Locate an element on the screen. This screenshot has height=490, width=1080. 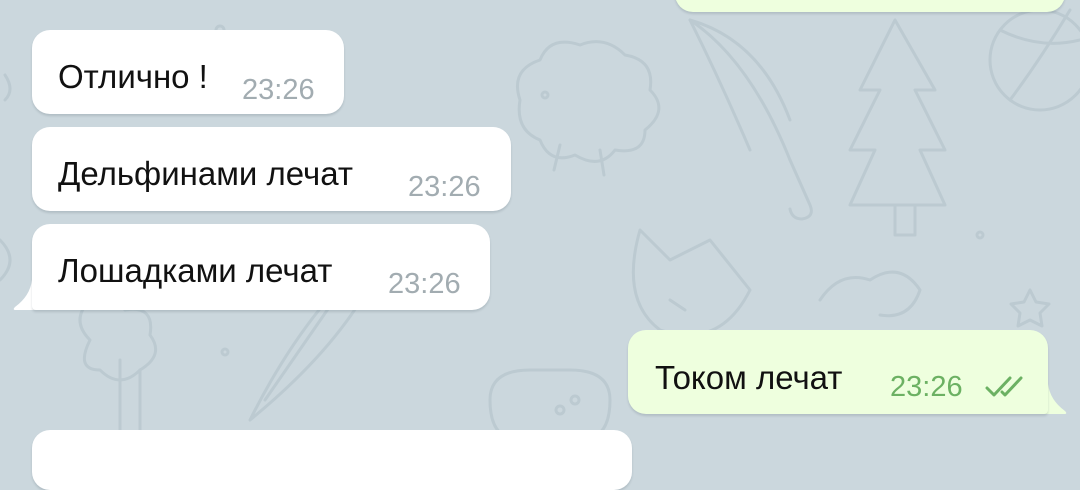
message-text: Дельфинами лечат is located at coordinates (205, 173).